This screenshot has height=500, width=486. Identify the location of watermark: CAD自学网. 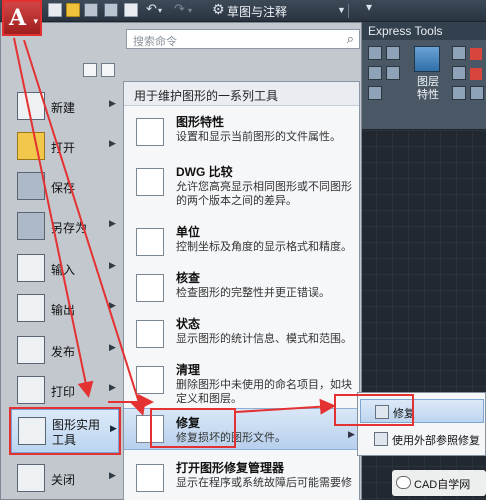
(439, 483).